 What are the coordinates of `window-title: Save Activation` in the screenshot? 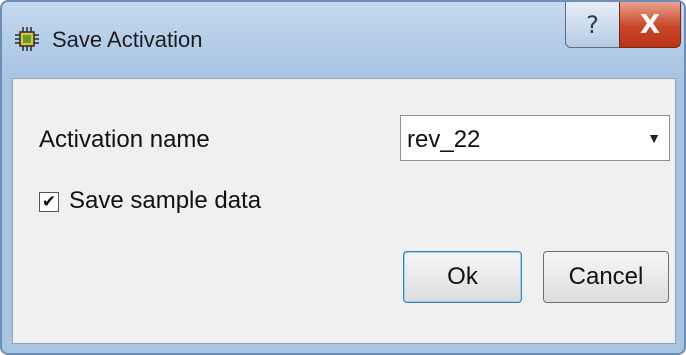 It's located at (127, 39).